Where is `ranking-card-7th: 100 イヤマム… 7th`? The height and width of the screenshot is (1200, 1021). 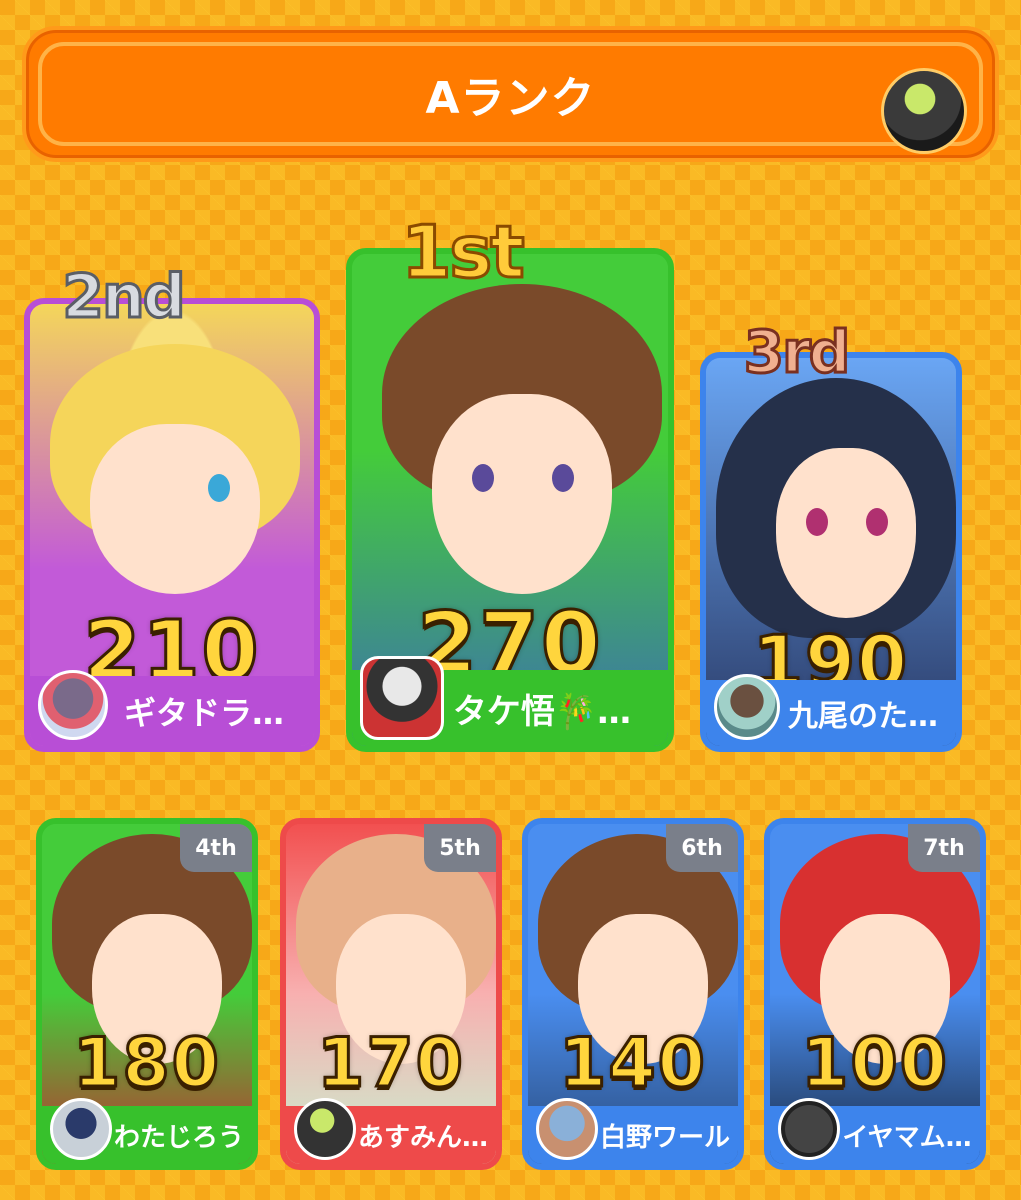
ranking-card-7th: 100 イヤマム… 7th is located at coordinates (875, 994).